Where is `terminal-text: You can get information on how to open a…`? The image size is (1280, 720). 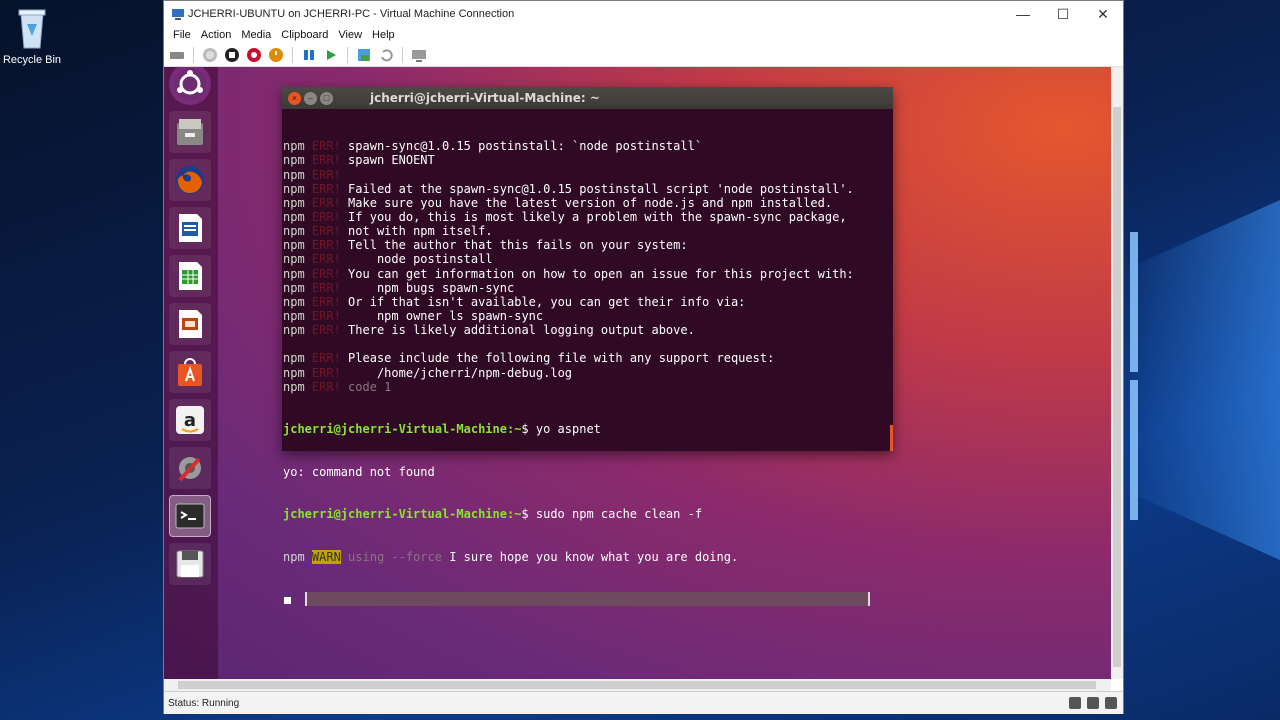
terminal-text: You can get information on how to open a… is located at coordinates (597, 273).